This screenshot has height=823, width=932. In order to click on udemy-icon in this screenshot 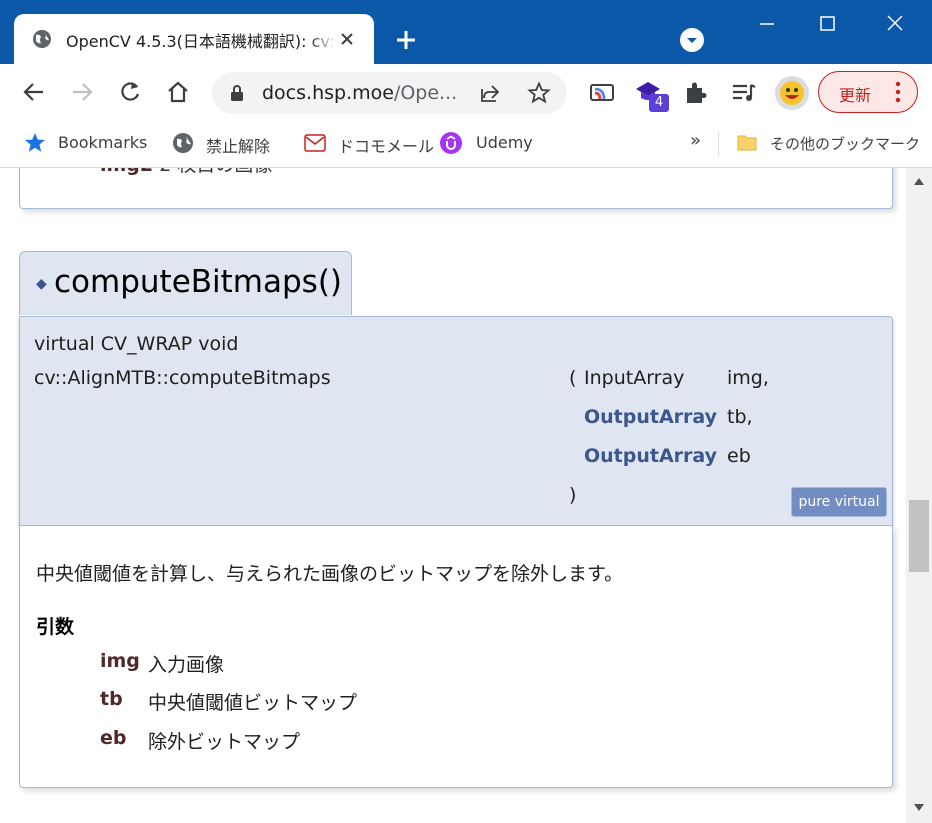, I will do `click(451, 143)`.